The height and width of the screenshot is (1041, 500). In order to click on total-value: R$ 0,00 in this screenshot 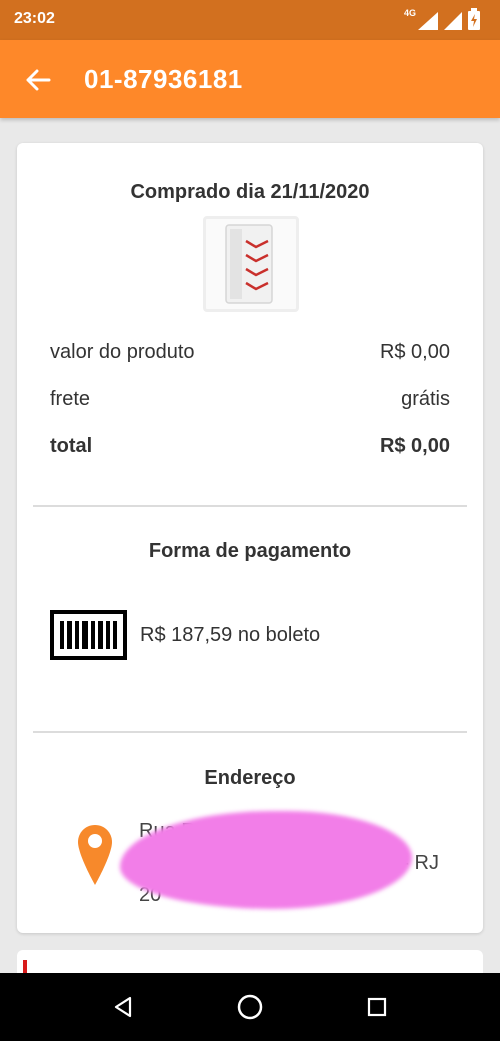, I will do `click(414, 446)`.